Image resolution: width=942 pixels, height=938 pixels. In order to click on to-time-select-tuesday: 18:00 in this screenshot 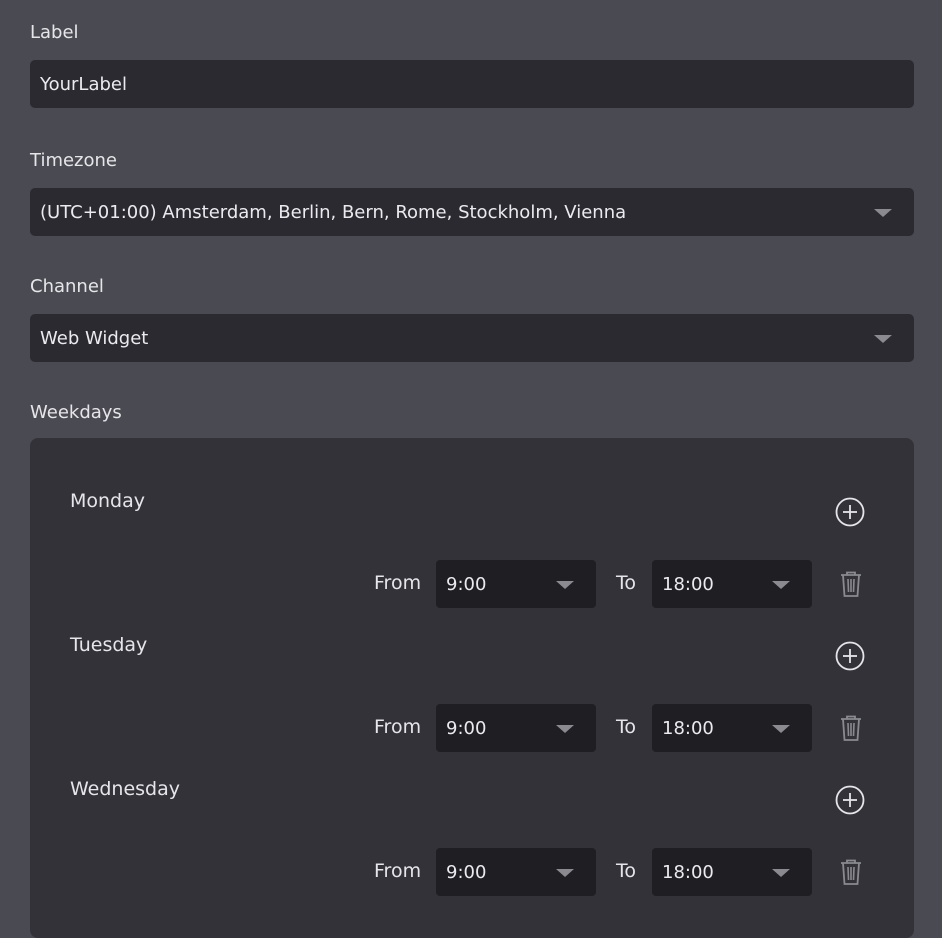, I will do `click(732, 728)`.